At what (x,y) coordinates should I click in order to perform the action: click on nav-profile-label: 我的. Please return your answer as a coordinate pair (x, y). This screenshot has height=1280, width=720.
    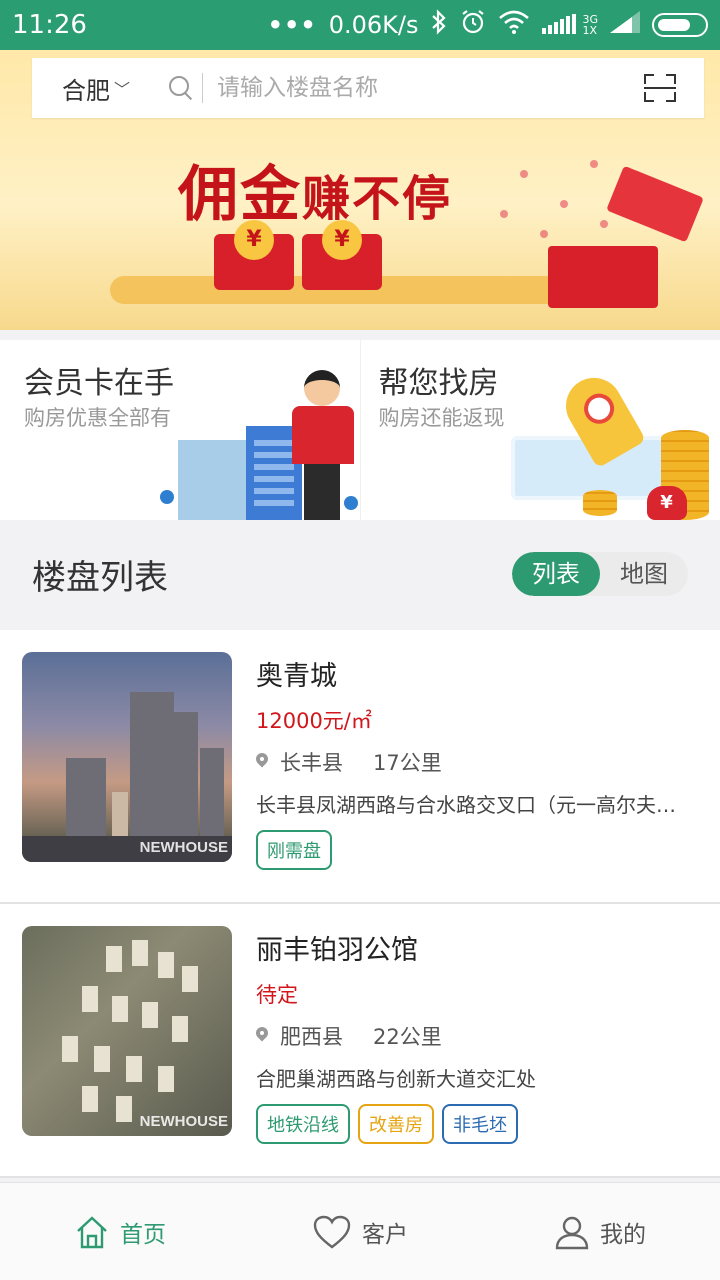
    Looking at the image, I should click on (623, 1234).